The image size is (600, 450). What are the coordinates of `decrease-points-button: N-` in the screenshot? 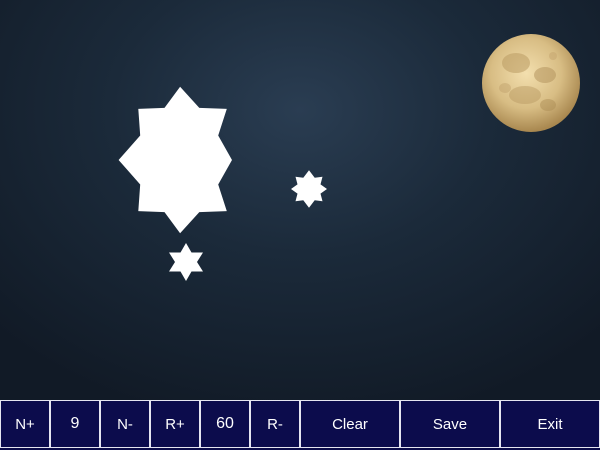 It's located at (125, 424).